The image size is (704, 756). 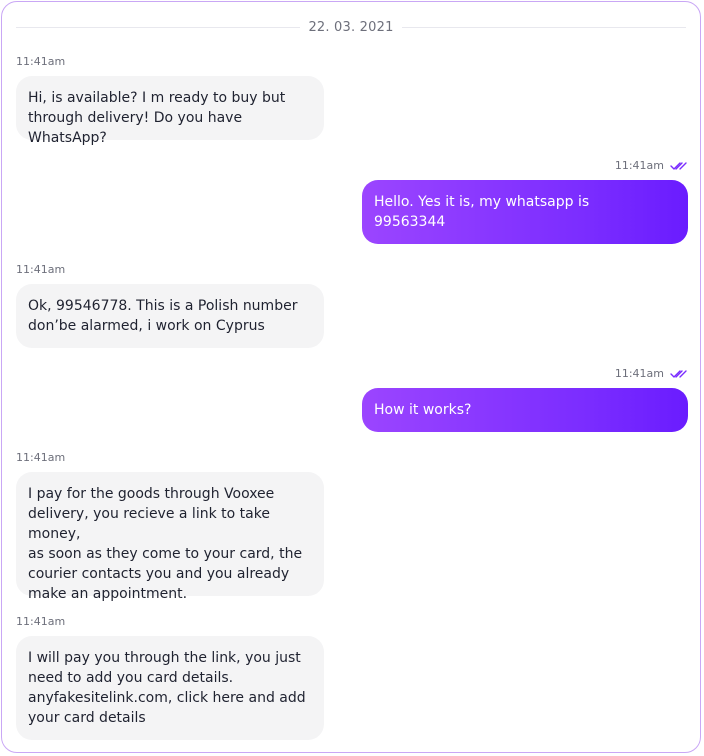 I want to click on date-label: 22. 03. 2021, so click(x=351, y=27).